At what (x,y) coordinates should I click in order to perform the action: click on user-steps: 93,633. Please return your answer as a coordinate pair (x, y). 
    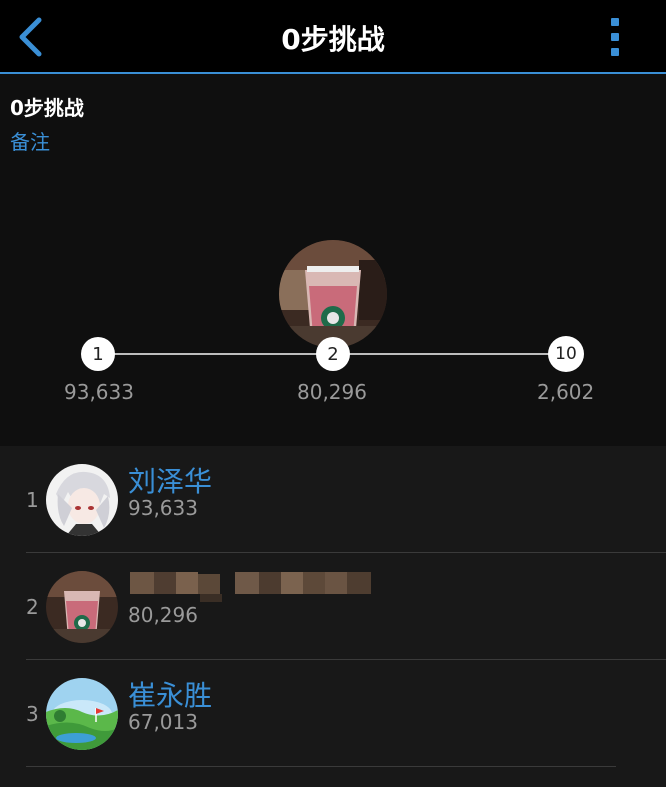
    Looking at the image, I should click on (163, 508).